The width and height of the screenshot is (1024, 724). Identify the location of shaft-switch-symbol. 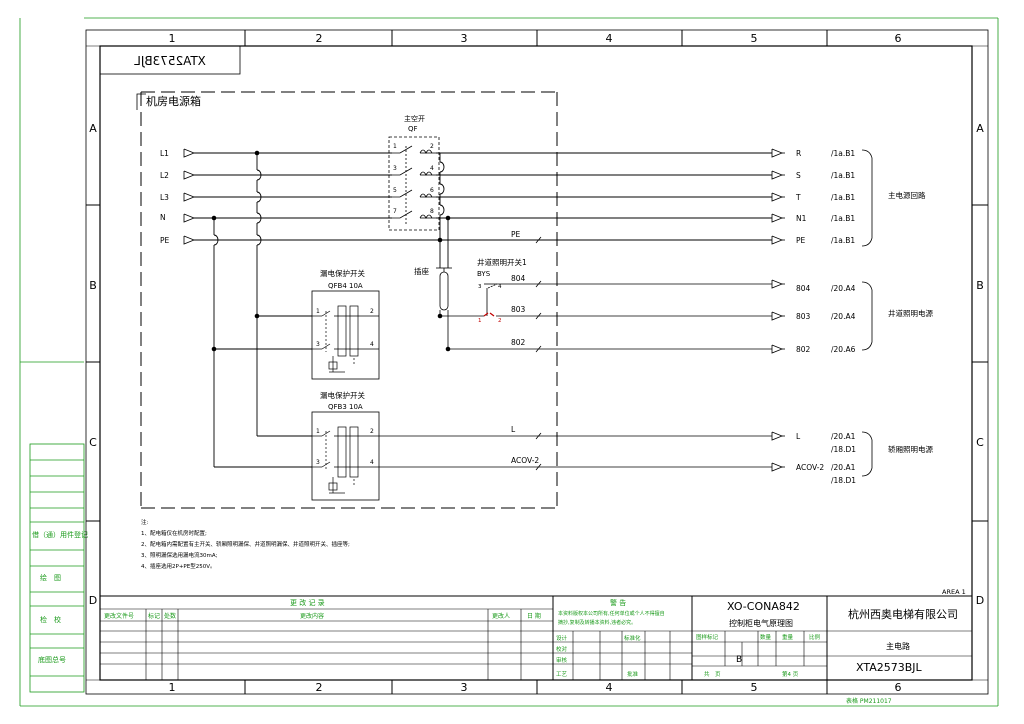
(606, 316).